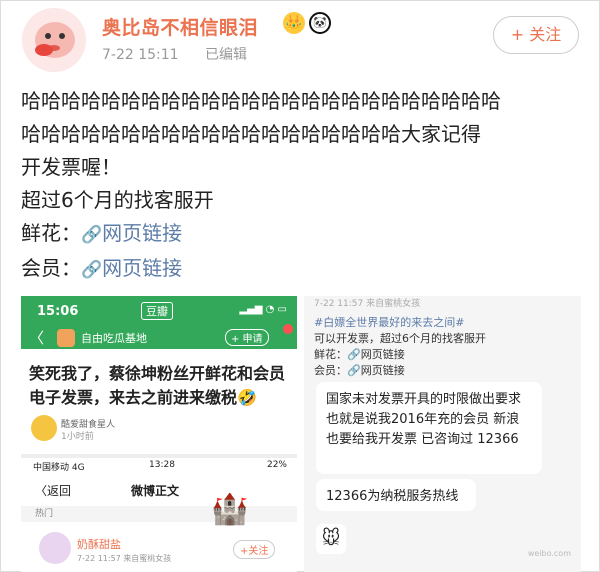  What do you see at coordinates (263, 309) in the screenshot?
I see `signal-wifi-battery-icon: ▂▄▆ ◔ ▭` at bounding box center [263, 309].